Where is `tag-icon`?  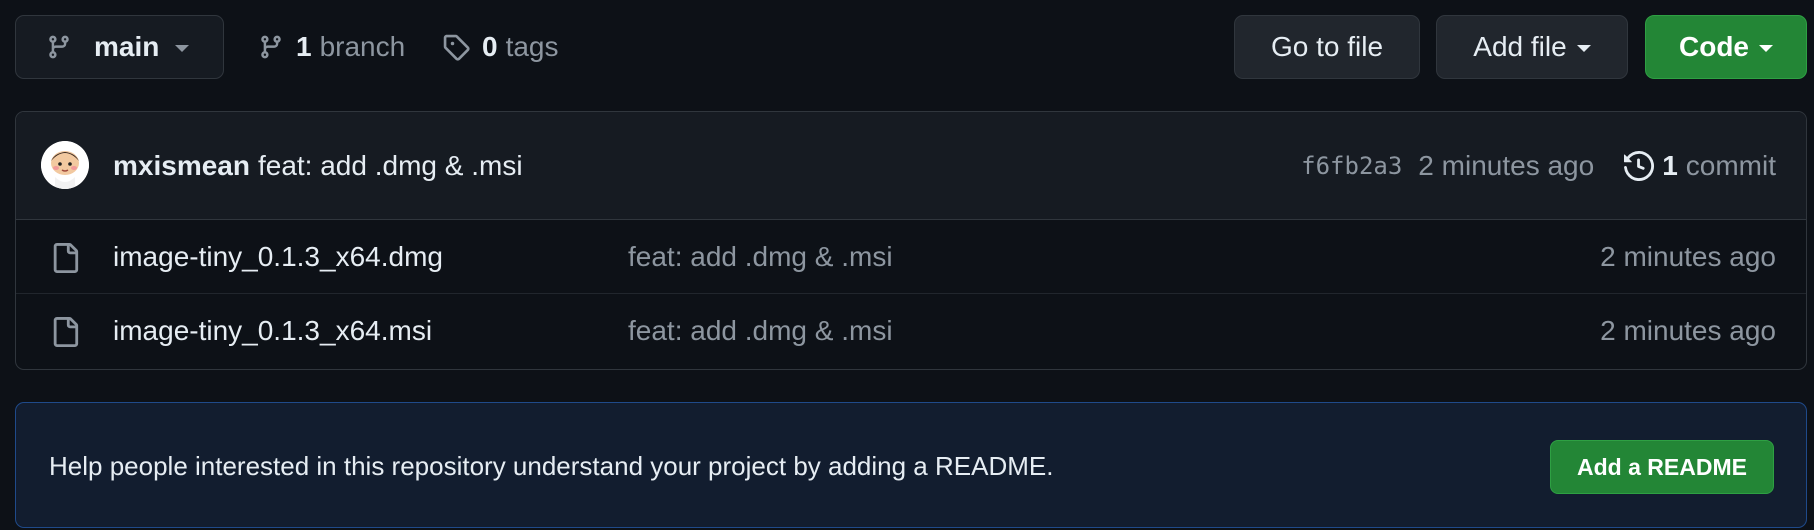
tag-icon is located at coordinates (456, 47).